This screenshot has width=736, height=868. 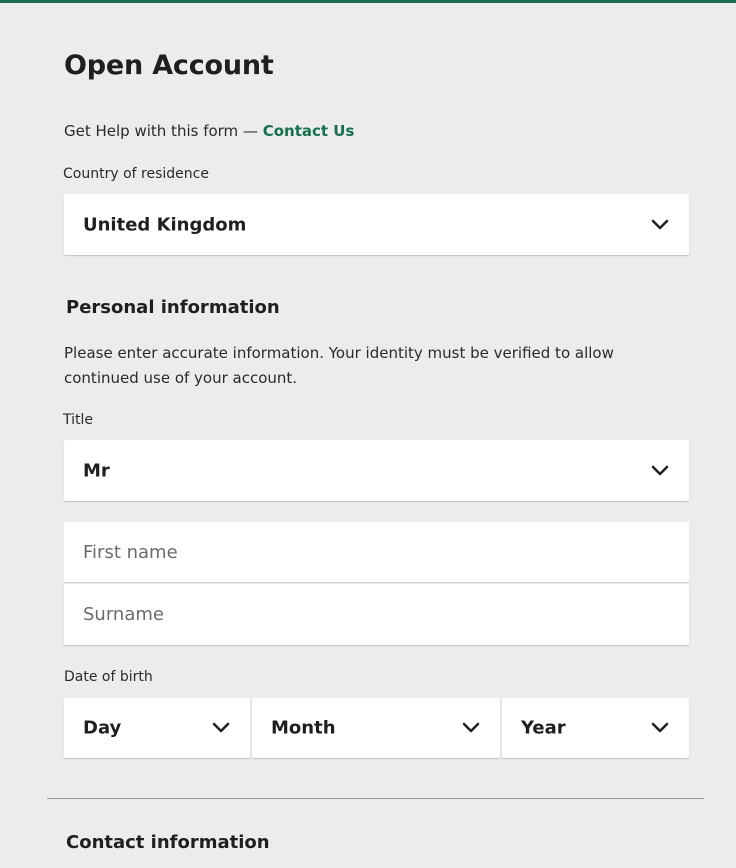 What do you see at coordinates (169, 65) in the screenshot?
I see `page-title: Open Account` at bounding box center [169, 65].